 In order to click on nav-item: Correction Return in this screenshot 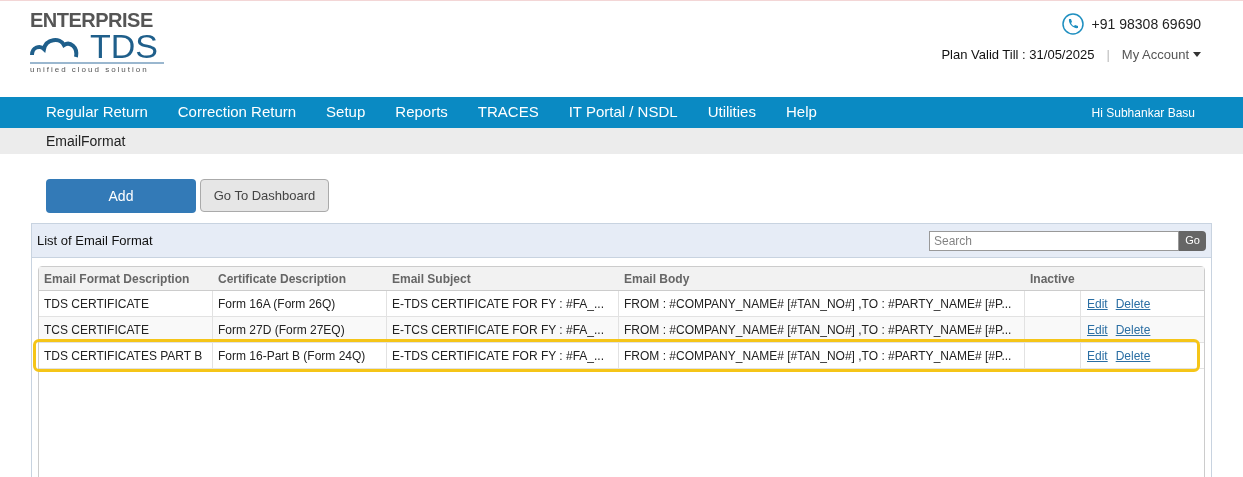, I will do `click(237, 112)`.